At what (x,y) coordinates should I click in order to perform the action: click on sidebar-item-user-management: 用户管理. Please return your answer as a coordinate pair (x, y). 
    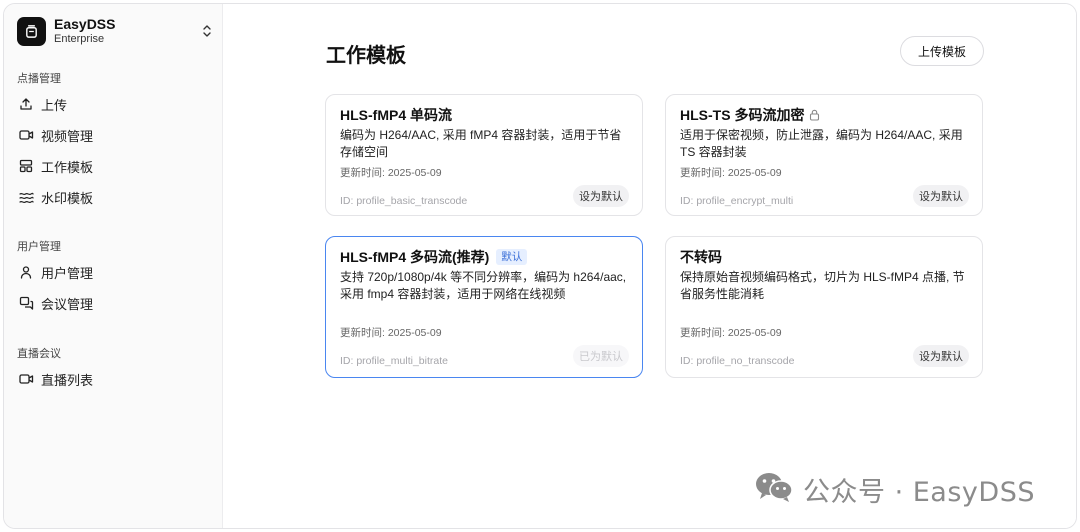
    Looking at the image, I should click on (114, 272).